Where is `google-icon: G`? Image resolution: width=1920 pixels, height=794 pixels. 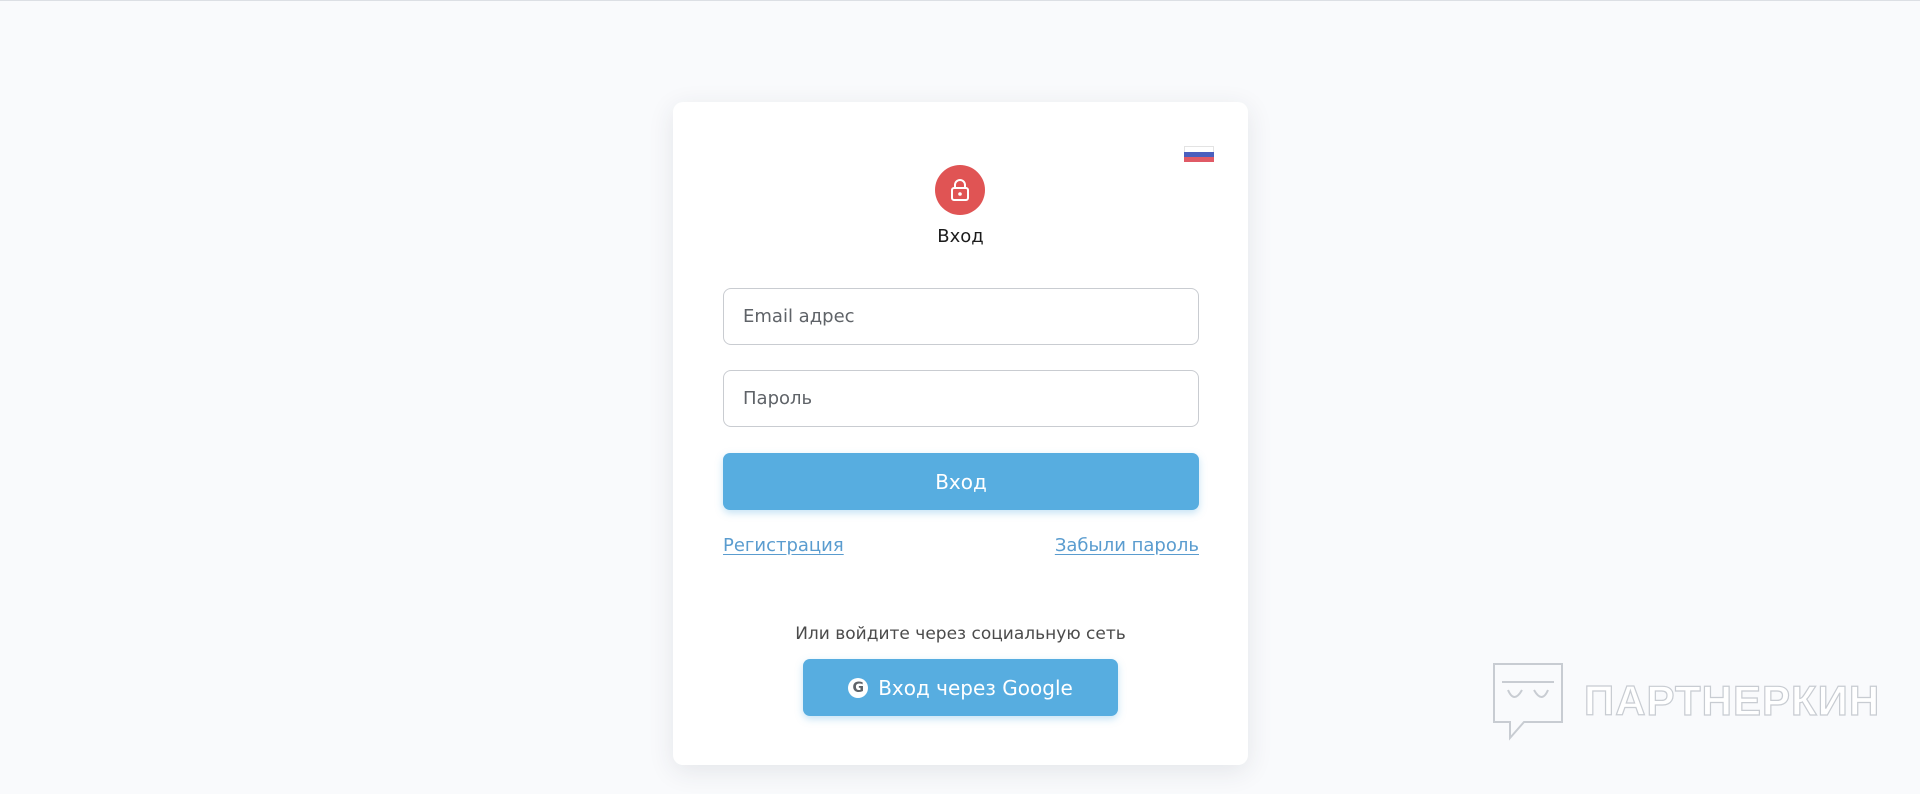
google-icon: G is located at coordinates (858, 687).